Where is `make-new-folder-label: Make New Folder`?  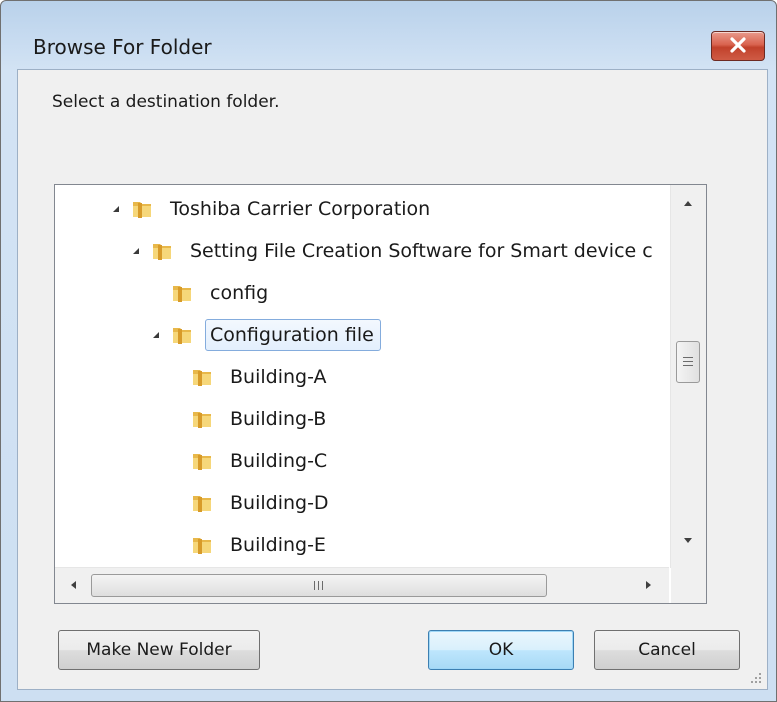 make-new-folder-label: Make New Folder is located at coordinates (159, 650).